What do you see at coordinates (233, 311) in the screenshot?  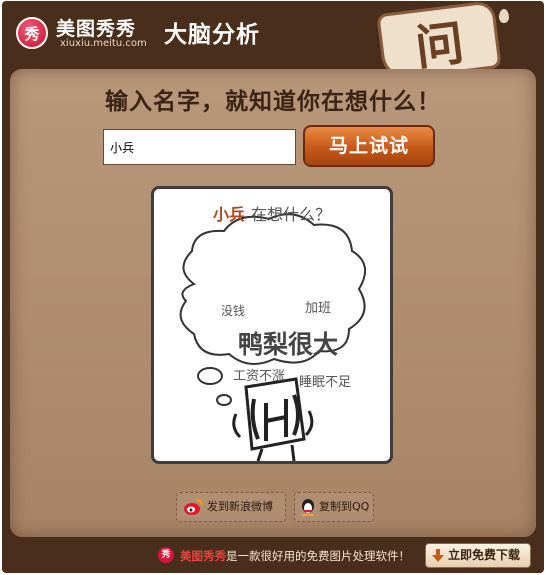 I see `thought-word: 没钱` at bounding box center [233, 311].